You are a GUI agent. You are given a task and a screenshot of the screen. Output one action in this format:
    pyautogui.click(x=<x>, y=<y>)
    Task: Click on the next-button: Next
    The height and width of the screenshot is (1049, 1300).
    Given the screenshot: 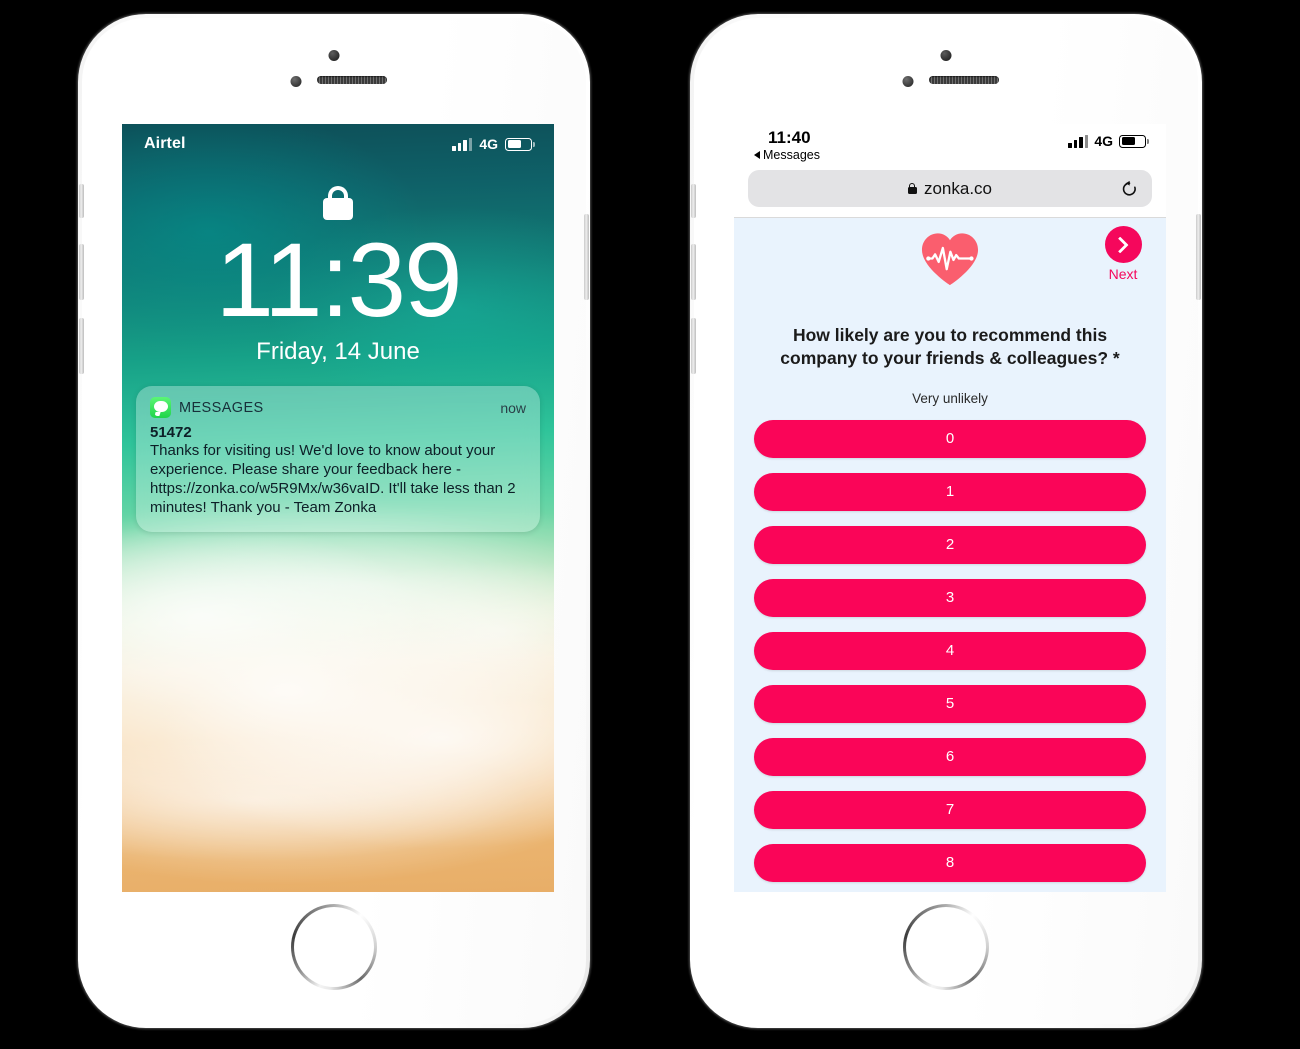 What is the action you would take?
    pyautogui.click(x=1123, y=254)
    